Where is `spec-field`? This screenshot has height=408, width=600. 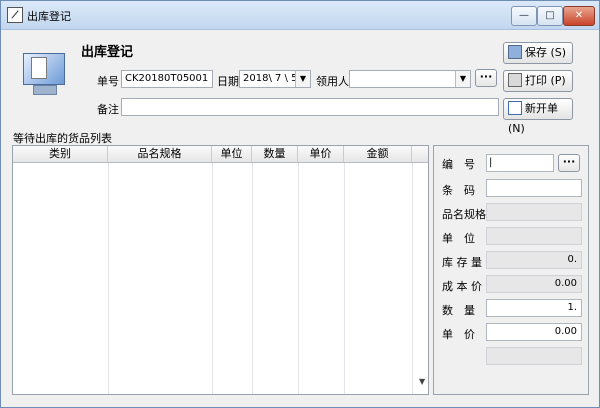 spec-field is located at coordinates (534, 212).